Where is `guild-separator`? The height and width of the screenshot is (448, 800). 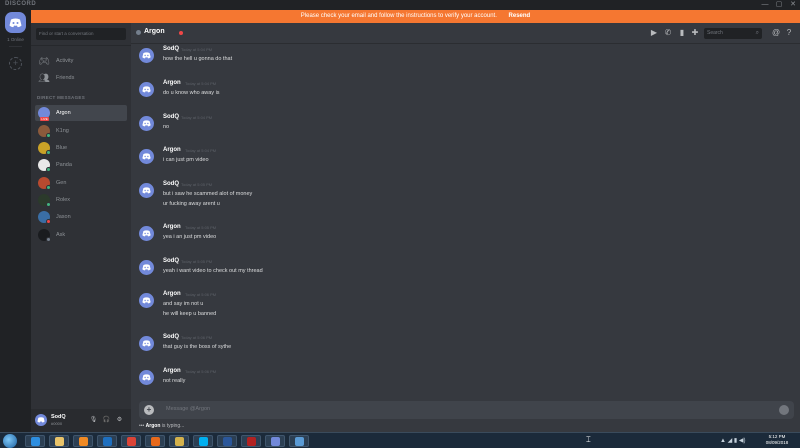
guild-separator is located at coordinates (15, 46).